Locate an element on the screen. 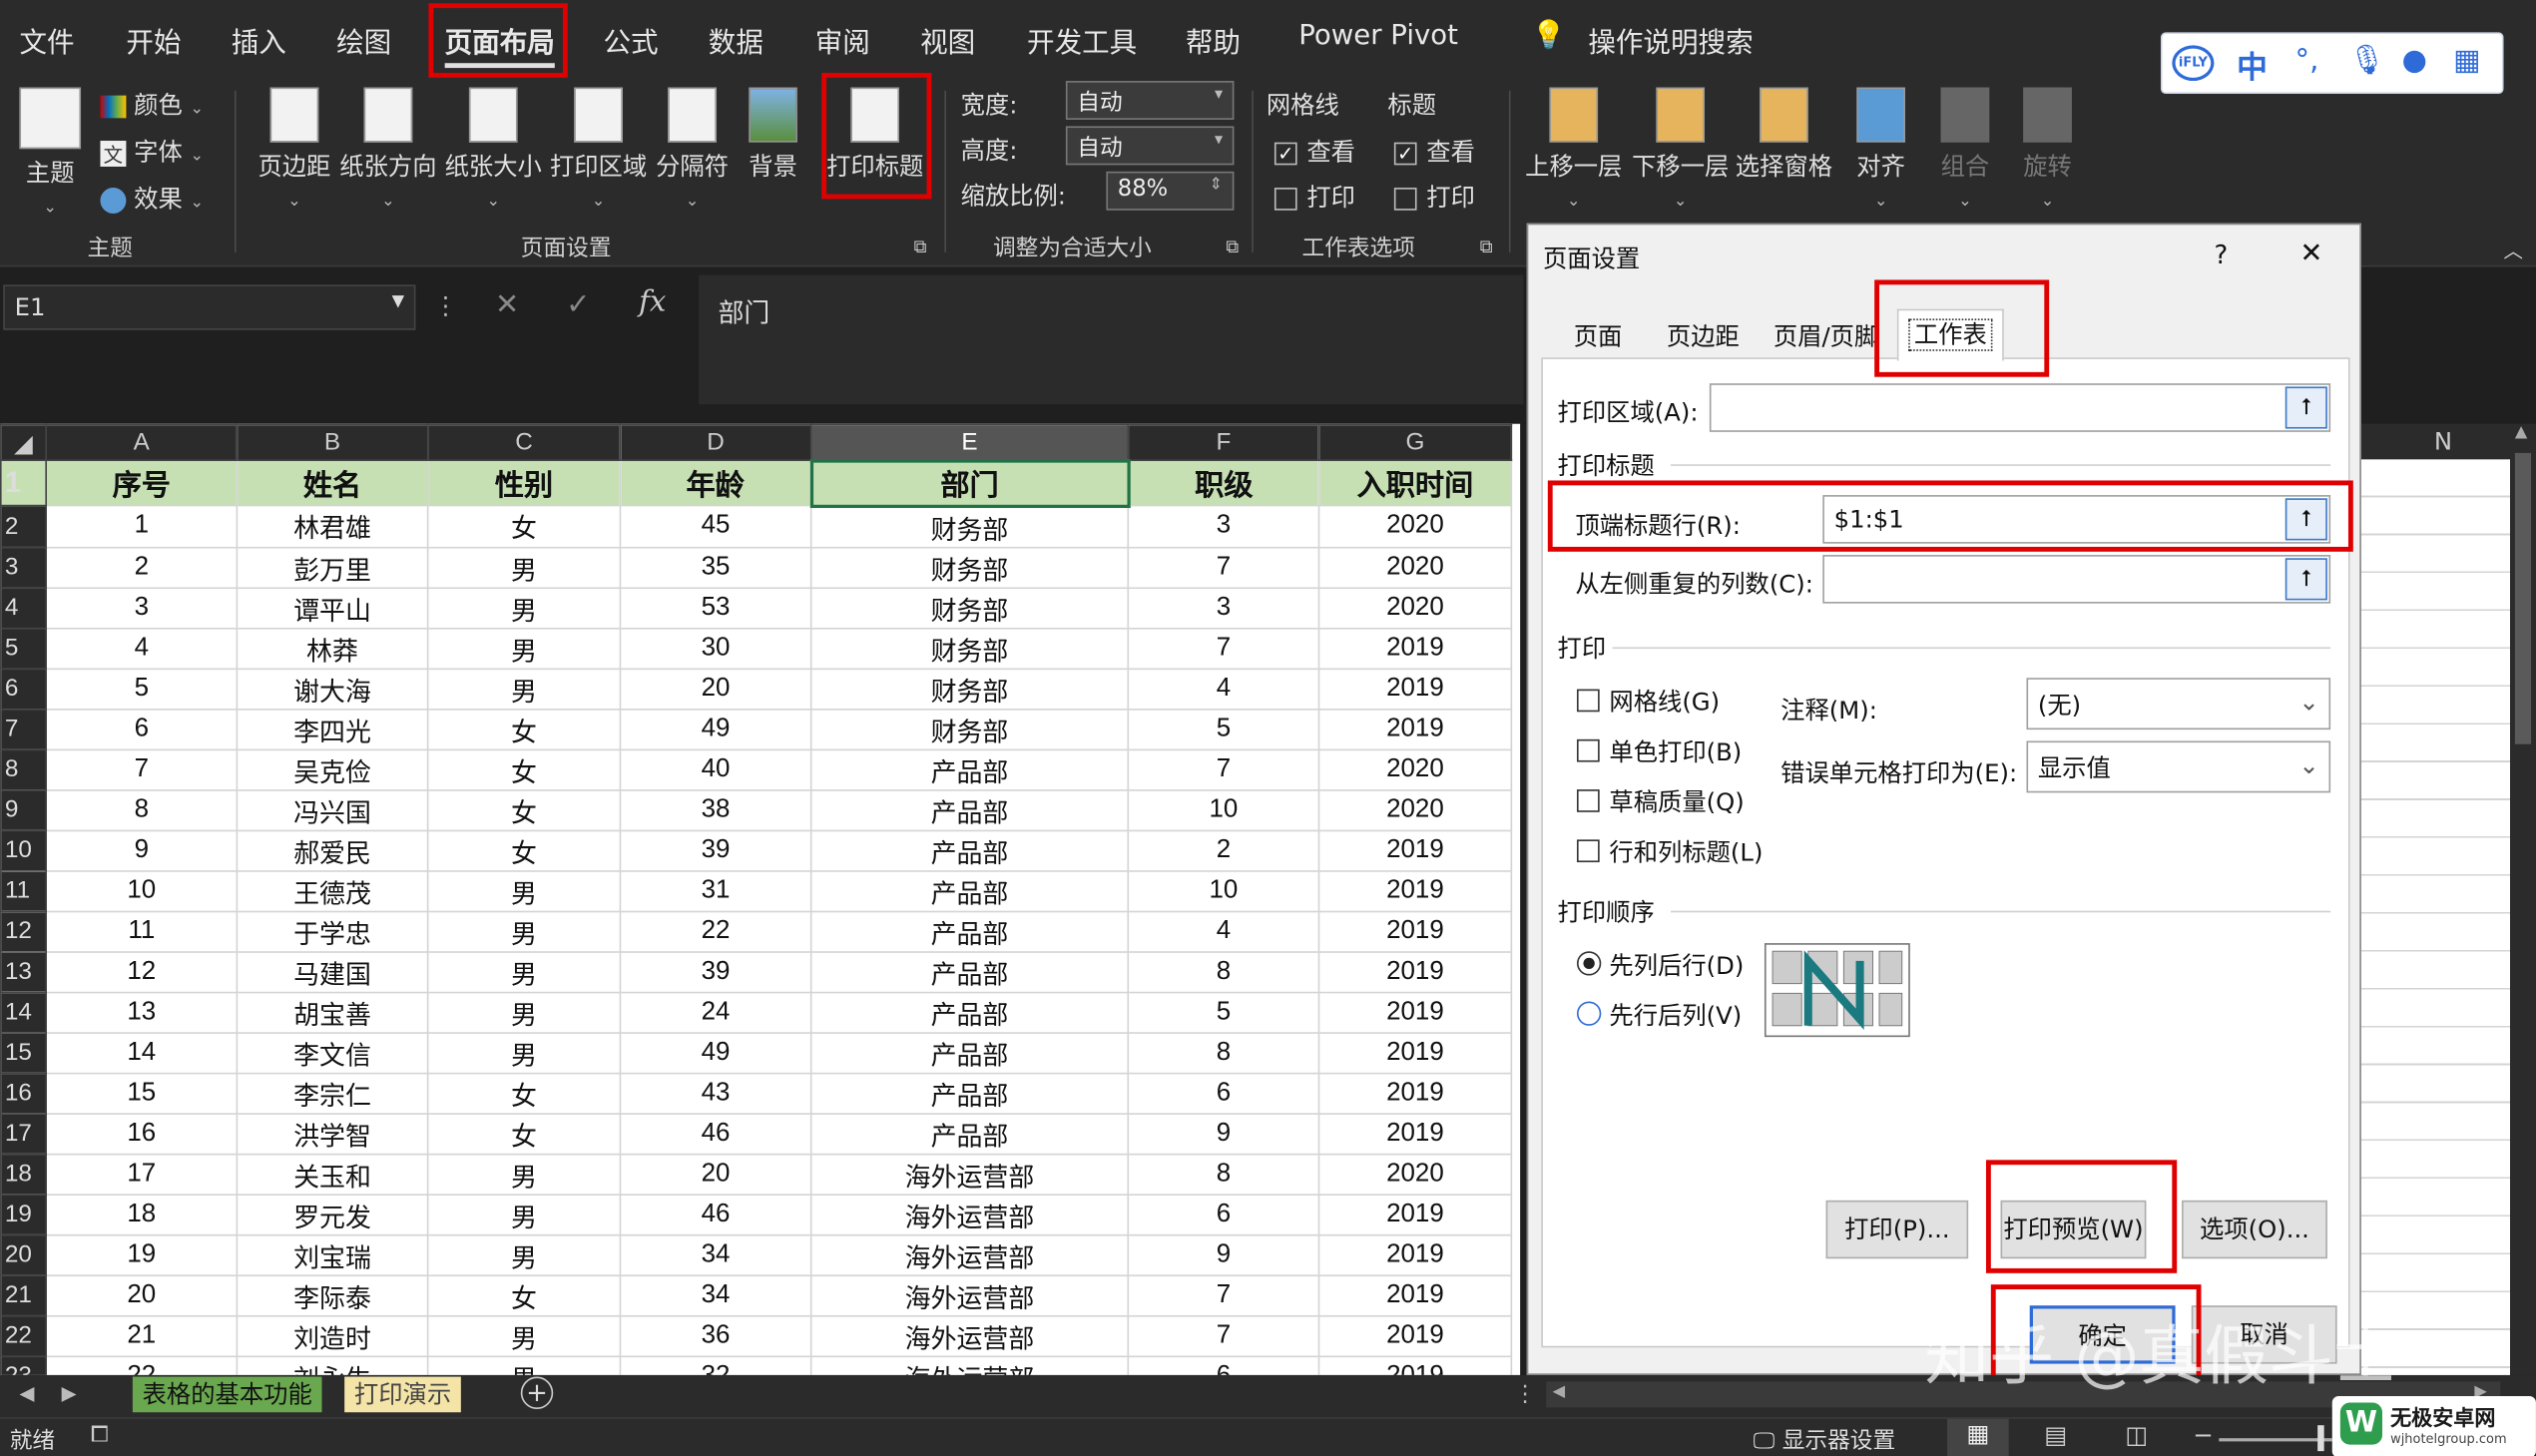 This screenshot has width=2536, height=1456. cell: 林君雄 is located at coordinates (333, 526).